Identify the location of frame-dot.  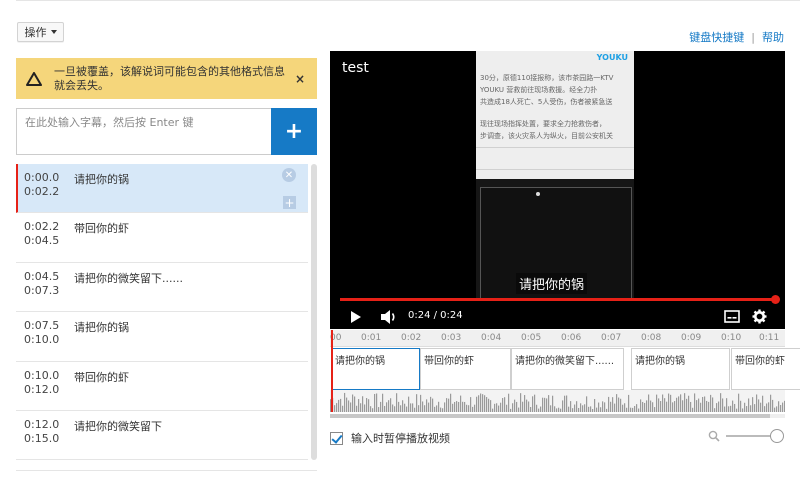
(538, 194).